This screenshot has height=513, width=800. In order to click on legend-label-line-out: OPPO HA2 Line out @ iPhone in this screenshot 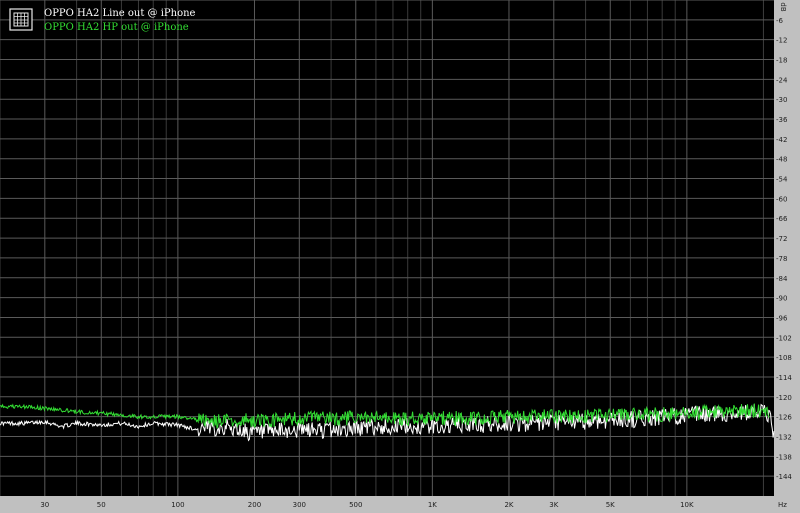, I will do `click(120, 13)`.